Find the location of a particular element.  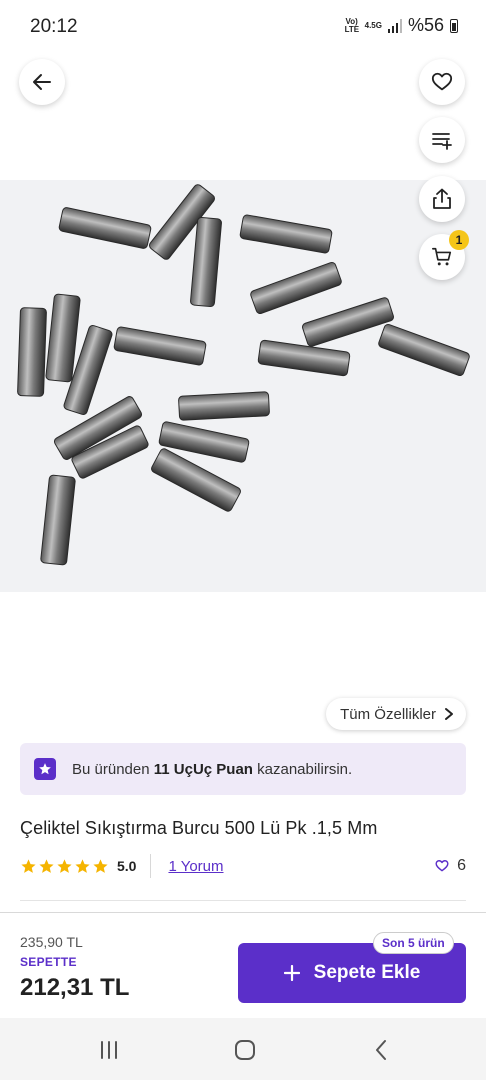

status-icons: Vo) LTE 4.5G %56 is located at coordinates (401, 25).